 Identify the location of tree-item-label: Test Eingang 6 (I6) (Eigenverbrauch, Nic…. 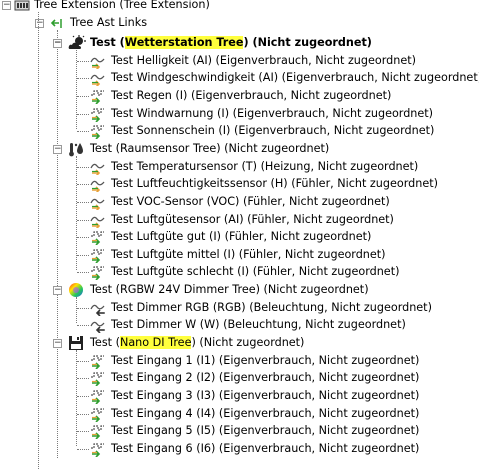
(265, 448).